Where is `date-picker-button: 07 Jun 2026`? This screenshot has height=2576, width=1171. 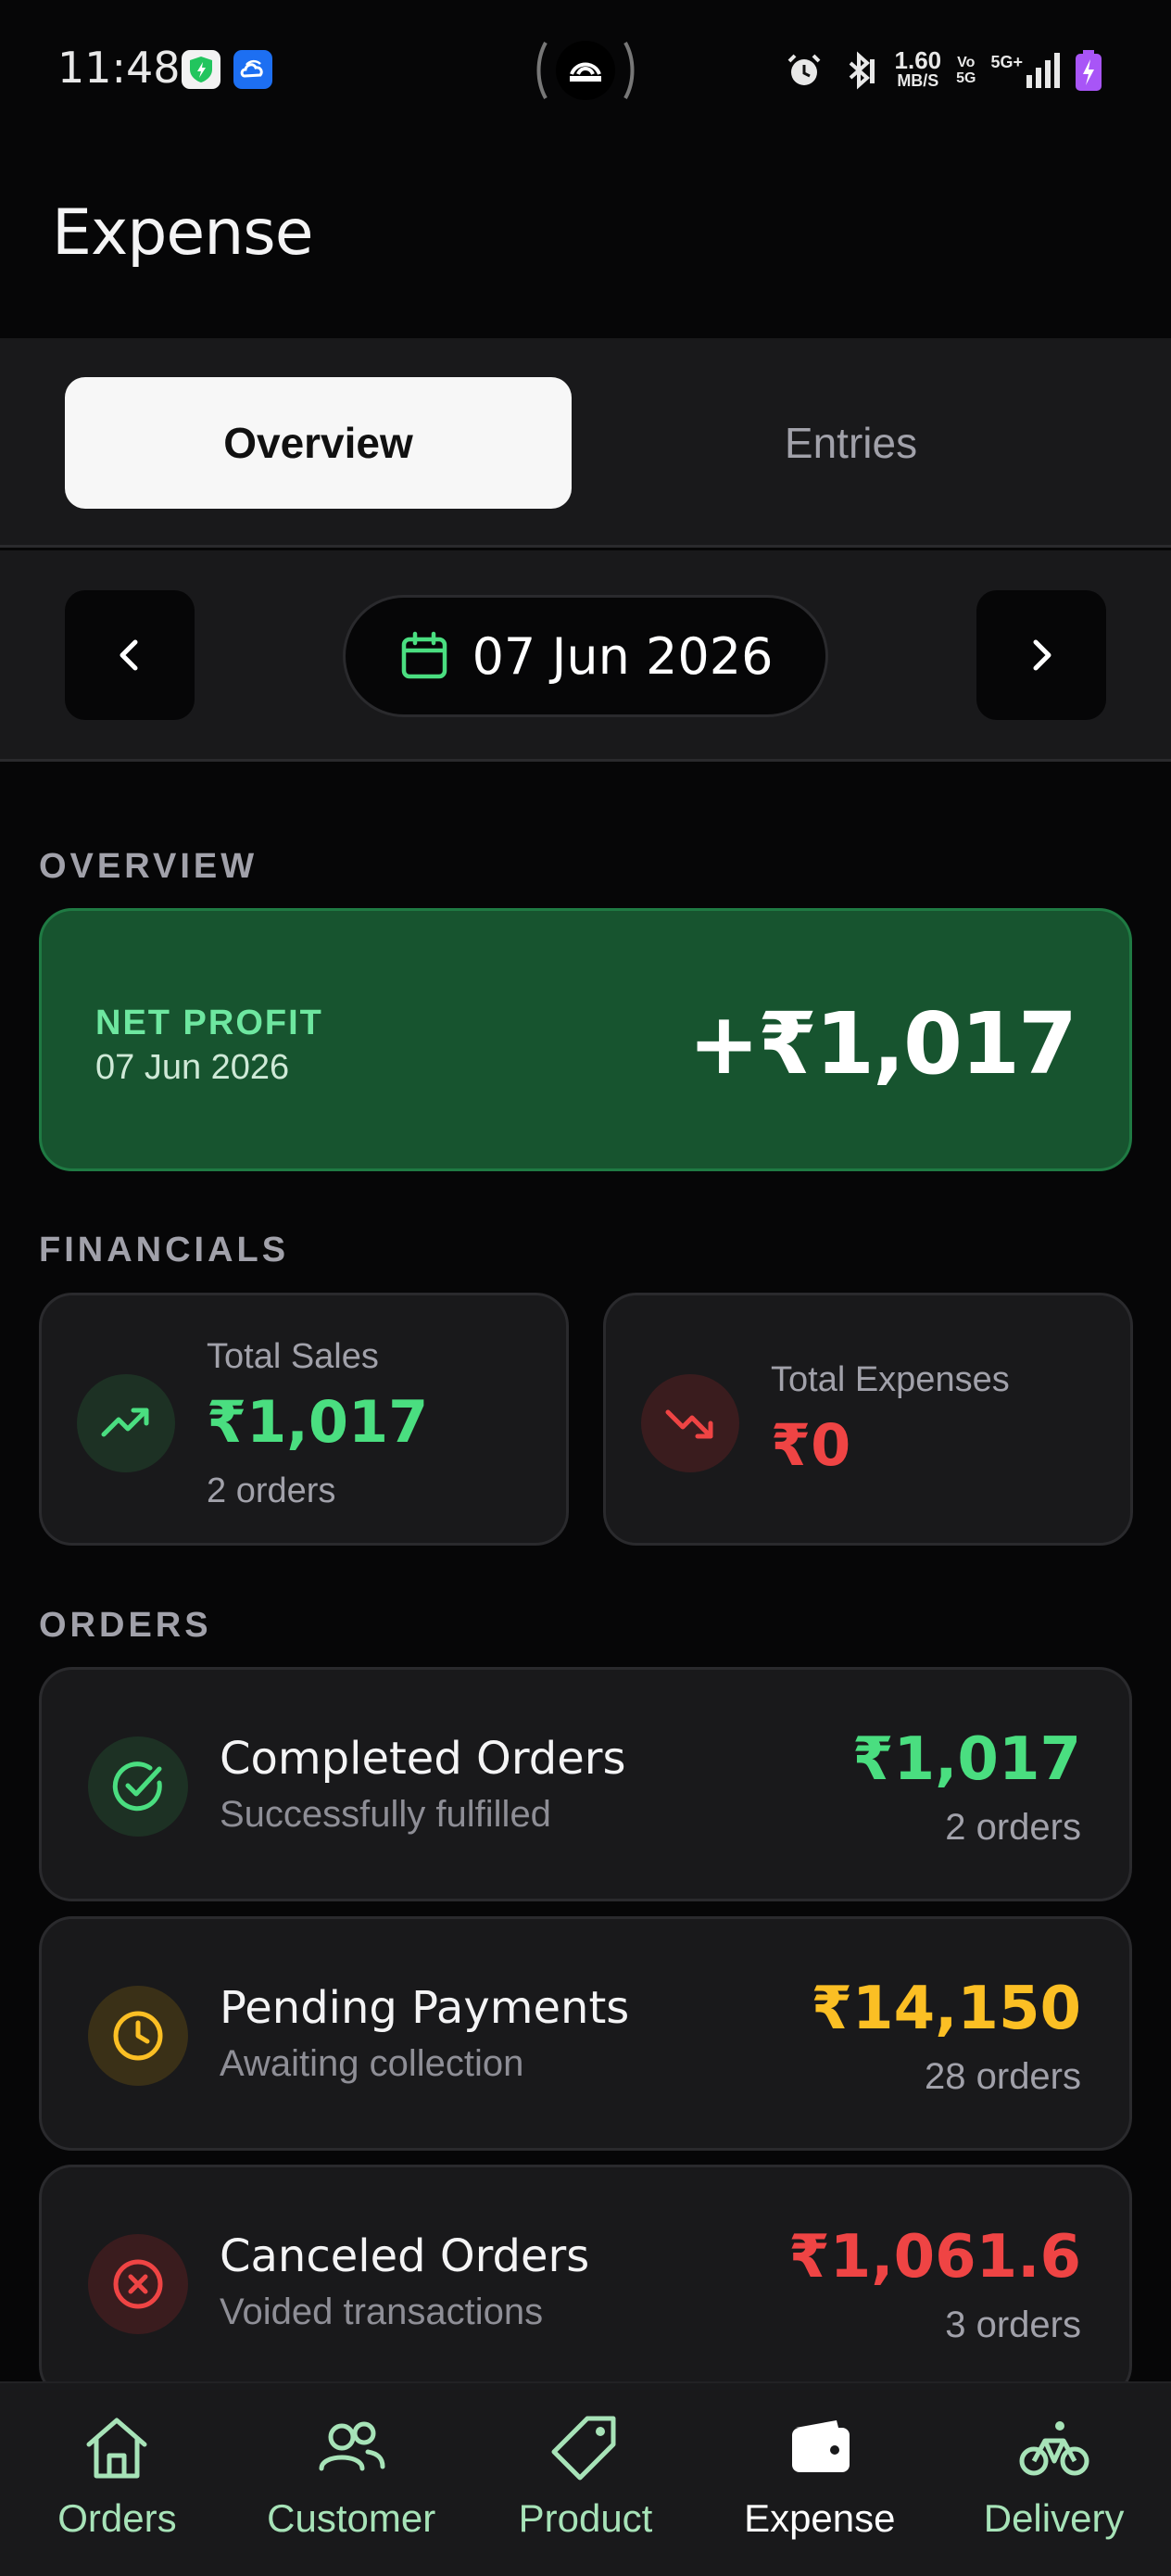
date-picker-button: 07 Jun 2026 is located at coordinates (585, 656).